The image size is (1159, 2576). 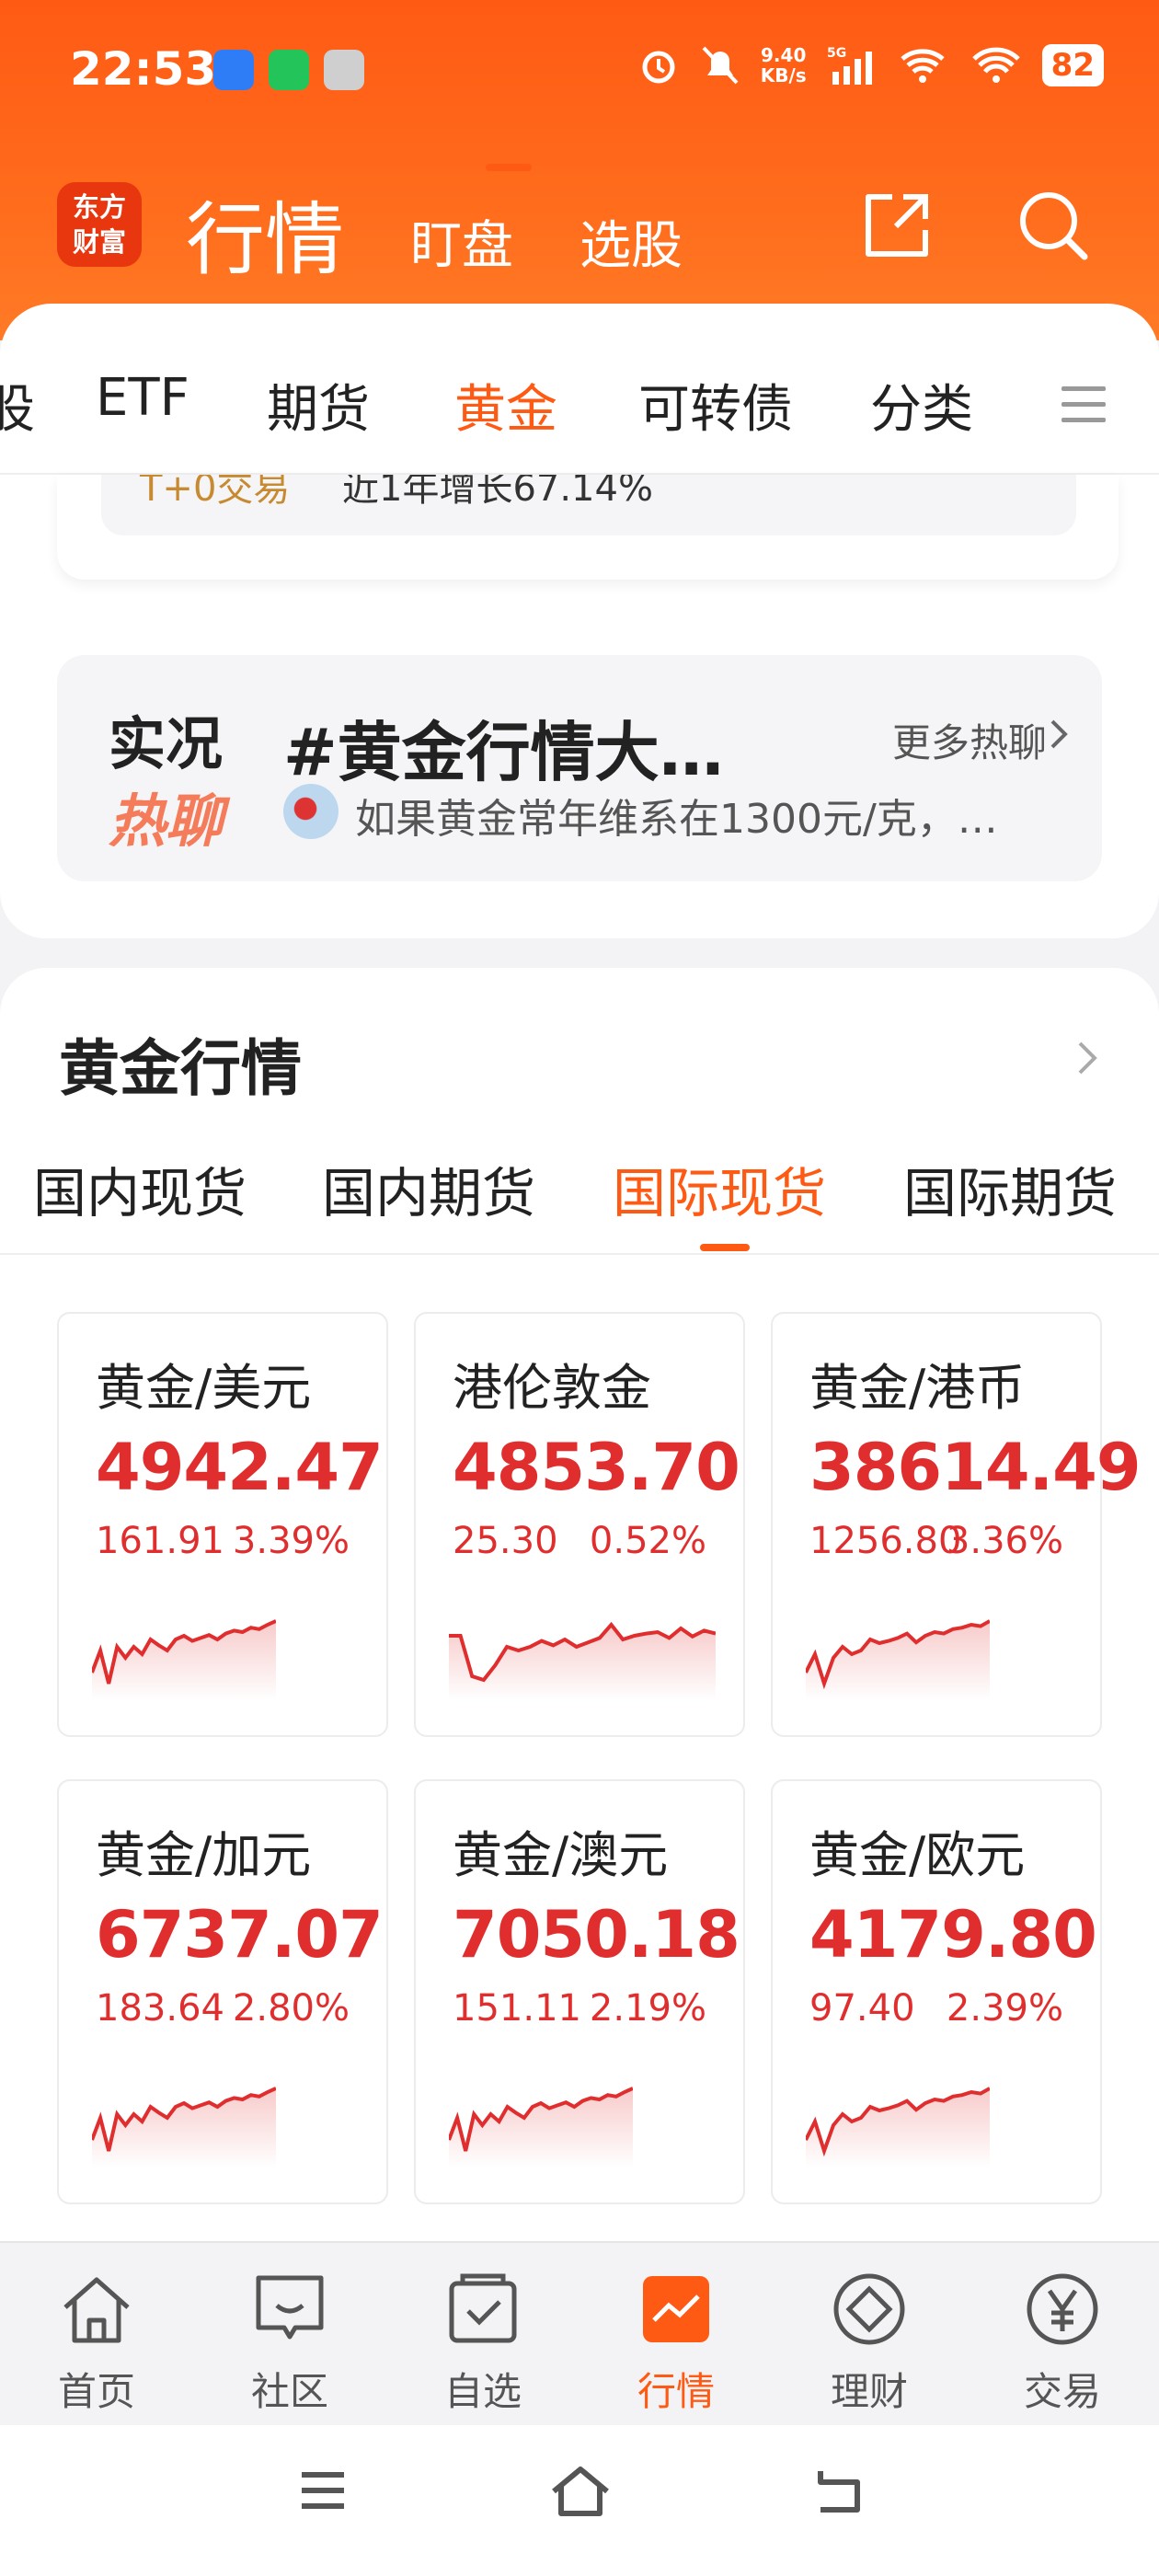 I want to click on quote-card-gold-hkd: 黄金/港币 38614.49 1256.80 3.36%, so click(x=956, y=1524).